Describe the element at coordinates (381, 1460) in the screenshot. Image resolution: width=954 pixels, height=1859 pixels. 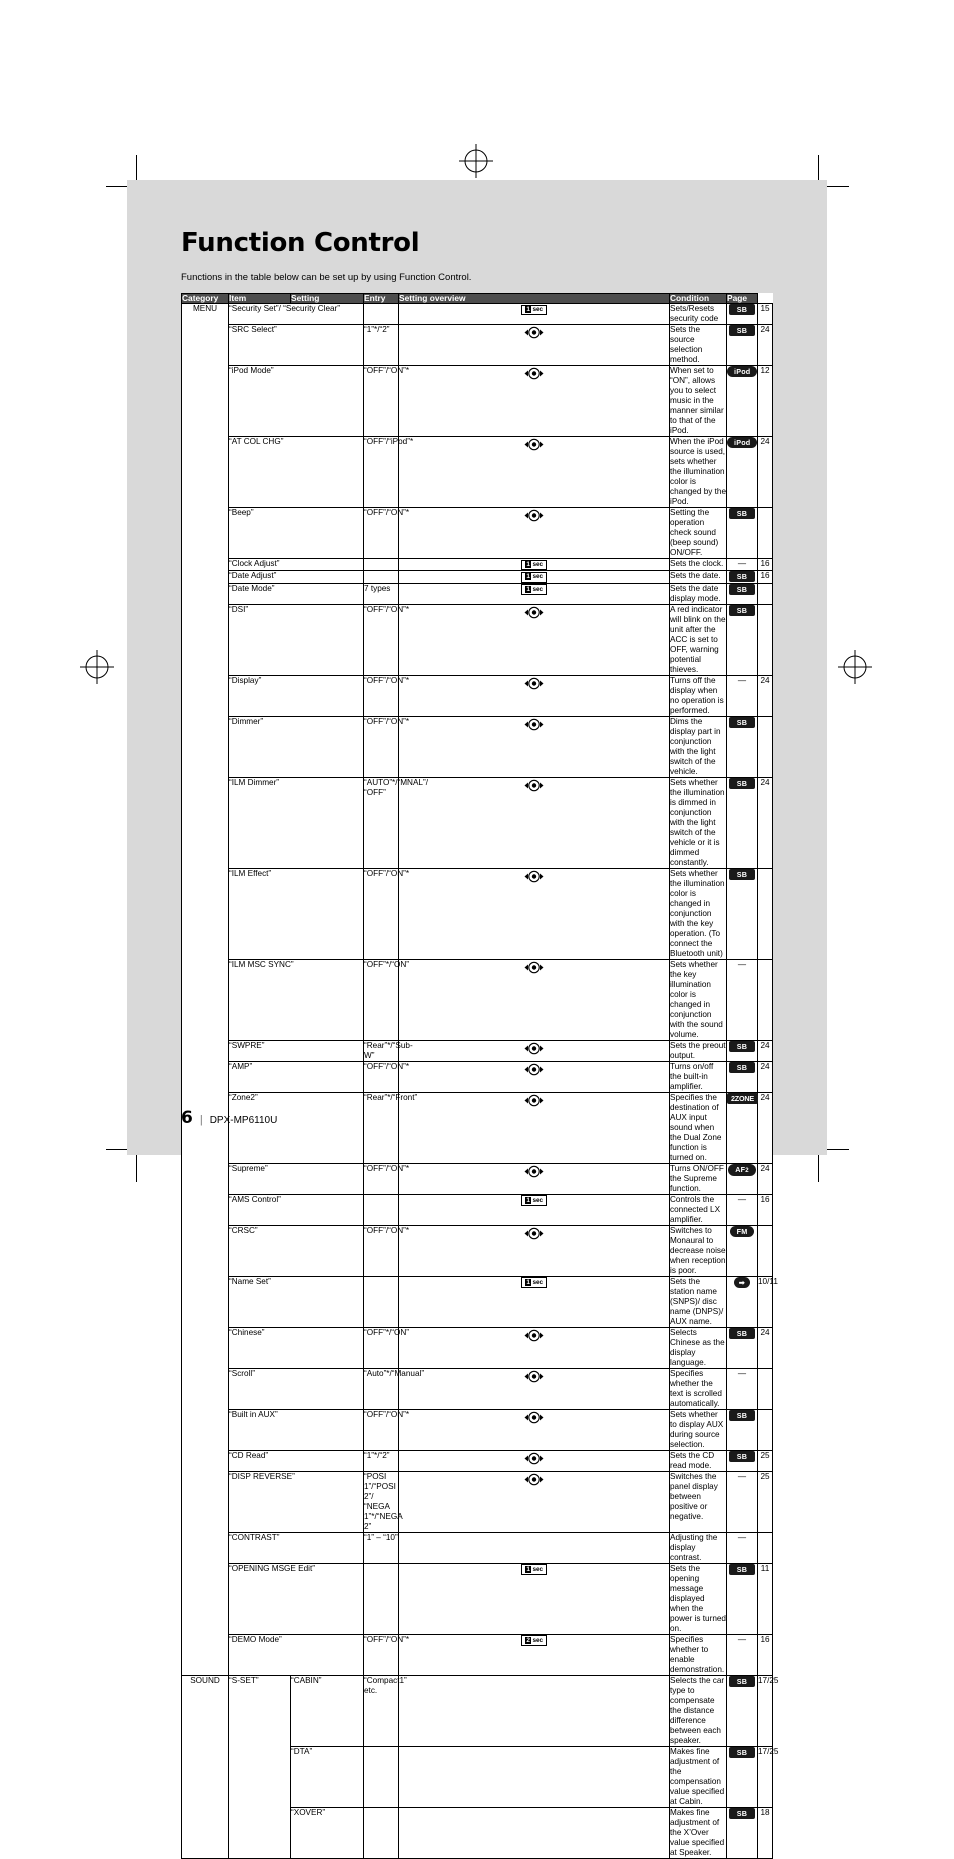
I see `setting-cell: “1”*/“2”` at that location.